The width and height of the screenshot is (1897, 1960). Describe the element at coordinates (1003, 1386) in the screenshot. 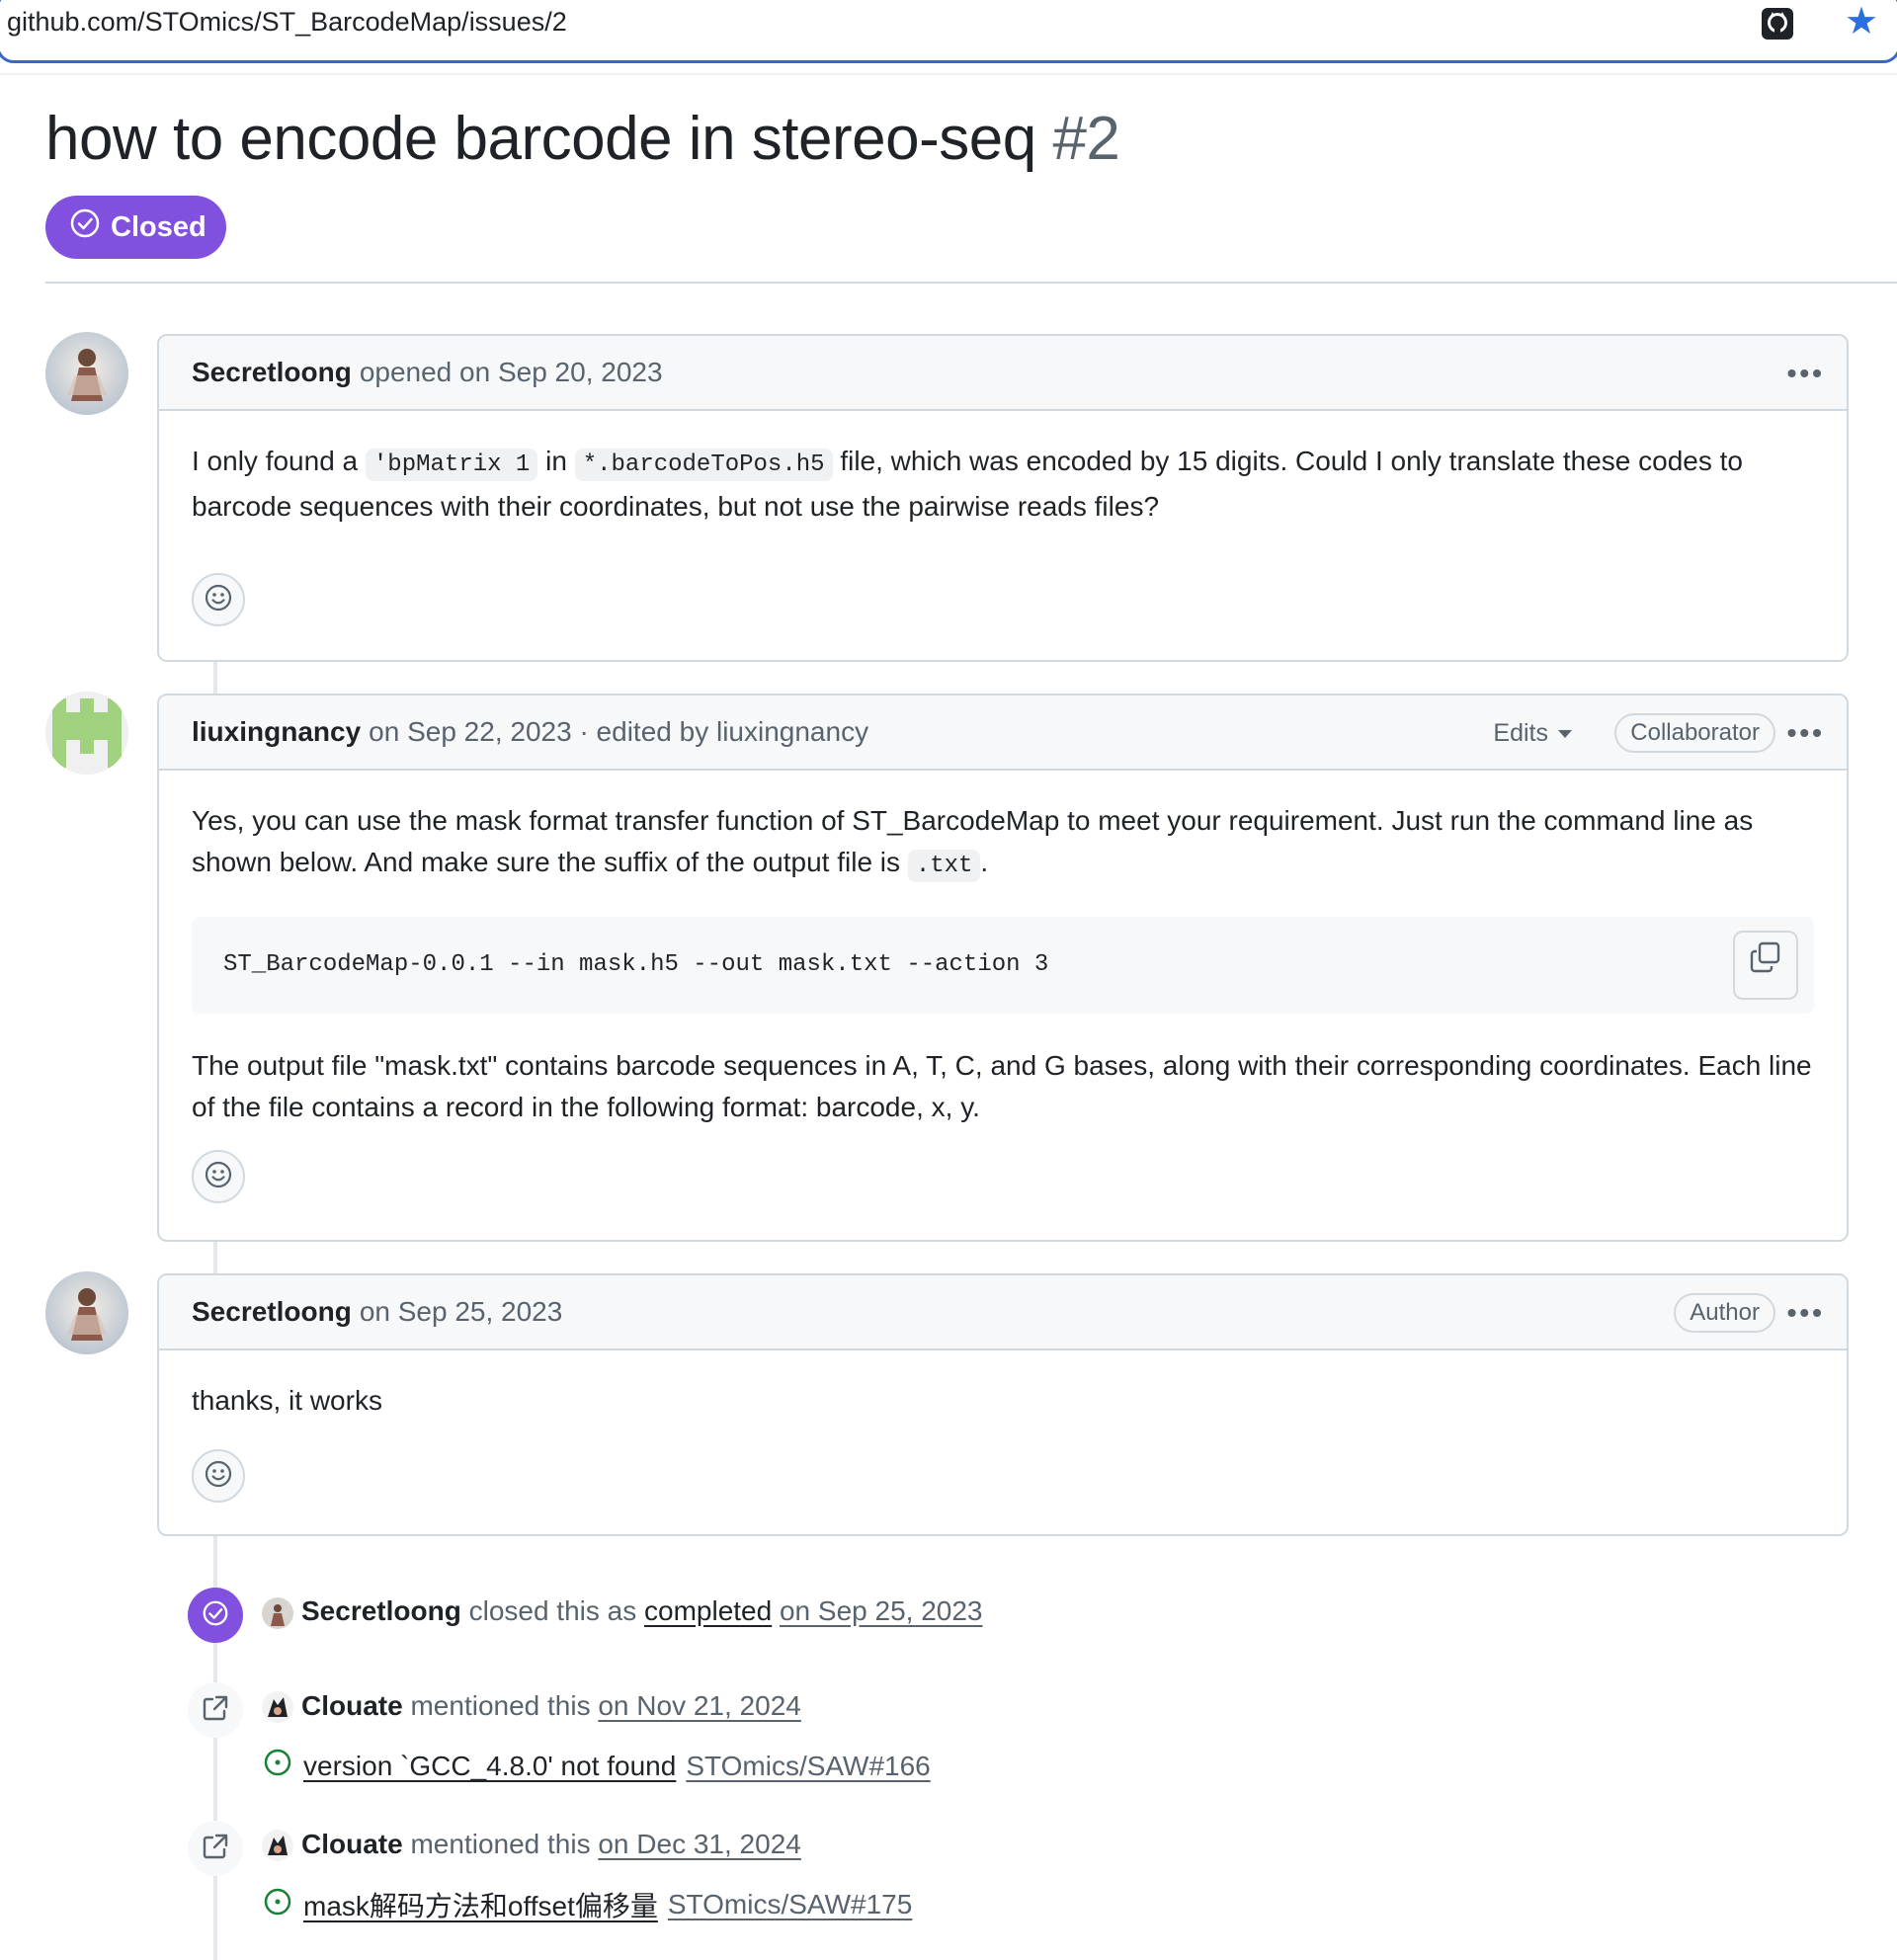

I see `comment-body: thanks, it works` at that location.